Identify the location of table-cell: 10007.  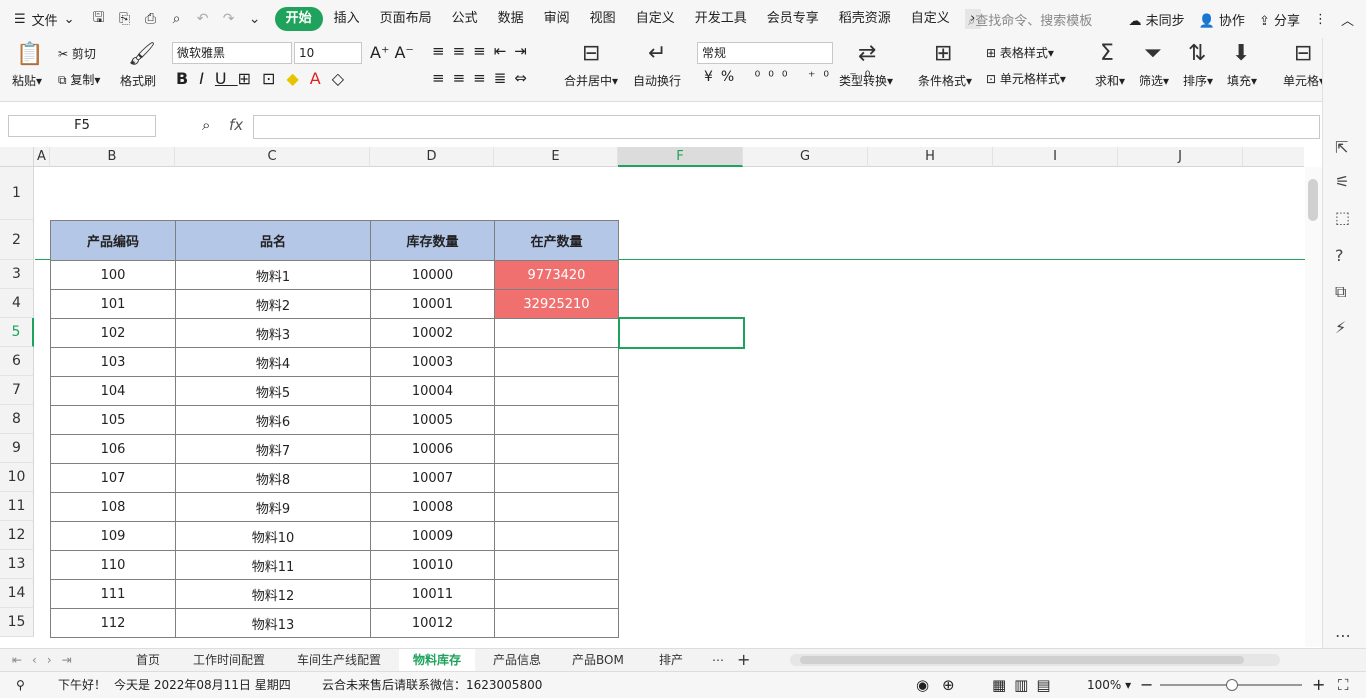
(432, 478).